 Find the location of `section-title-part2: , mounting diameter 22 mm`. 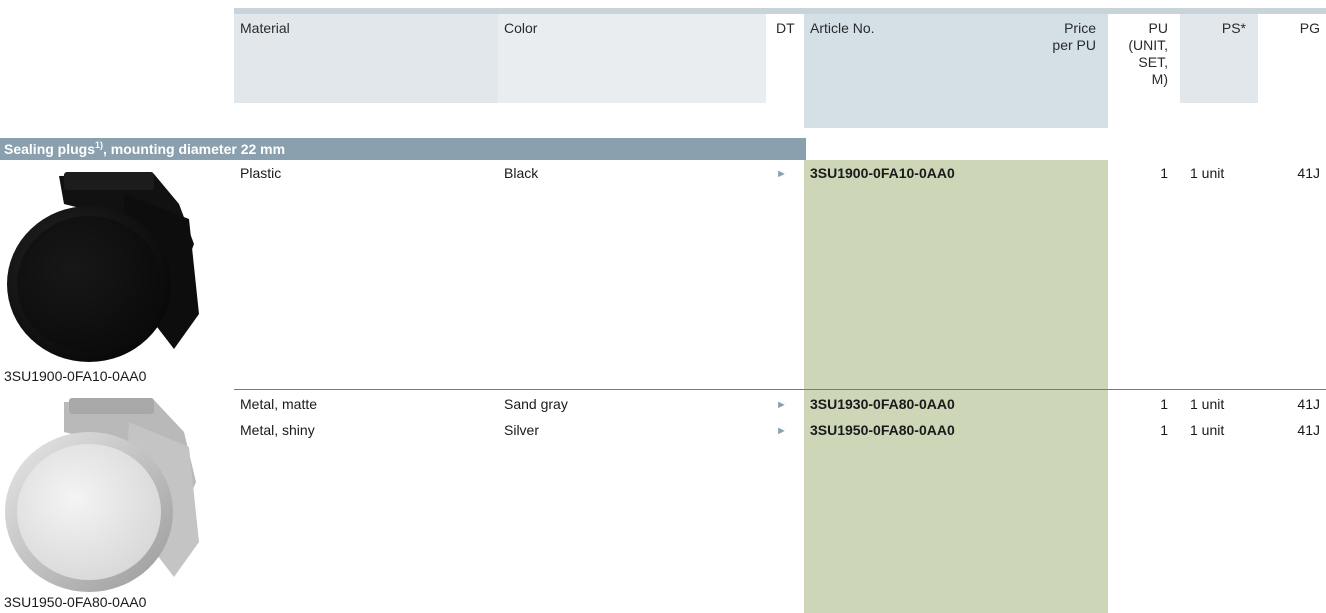

section-title-part2: , mounting diameter 22 mm is located at coordinates (194, 149).